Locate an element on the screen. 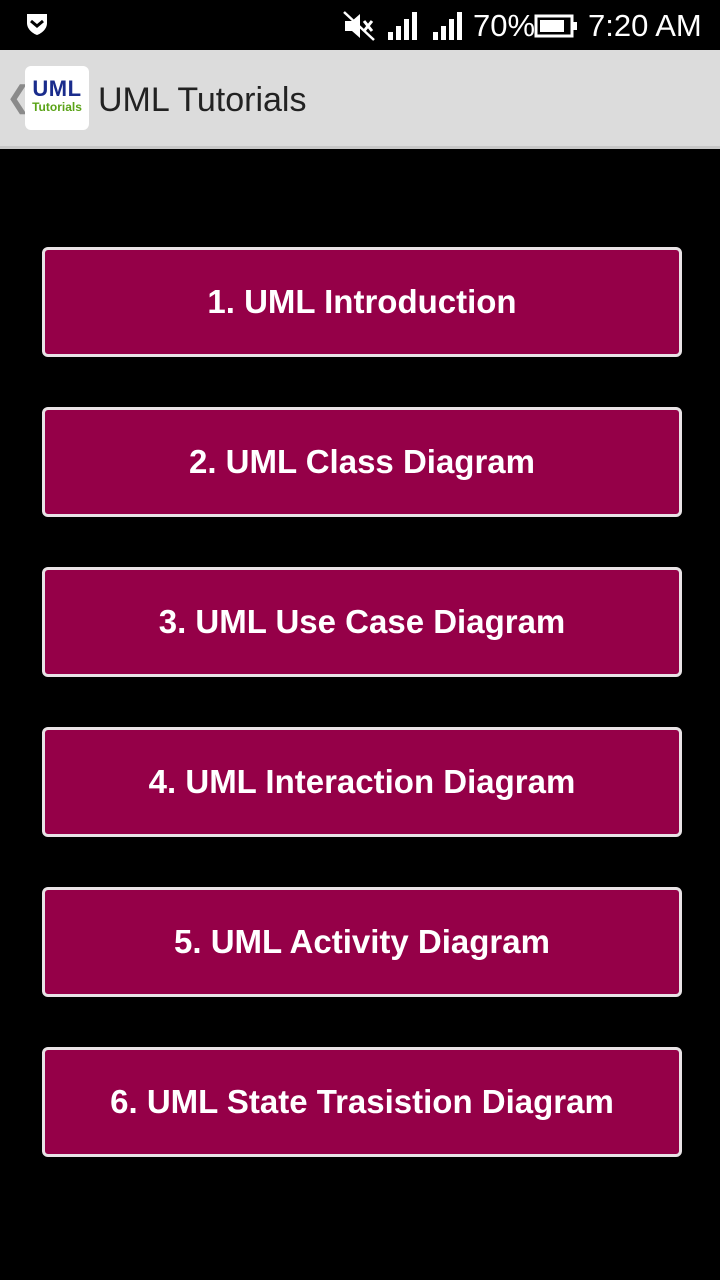  status-bar: 70% 7:20 AM is located at coordinates (360, 25).